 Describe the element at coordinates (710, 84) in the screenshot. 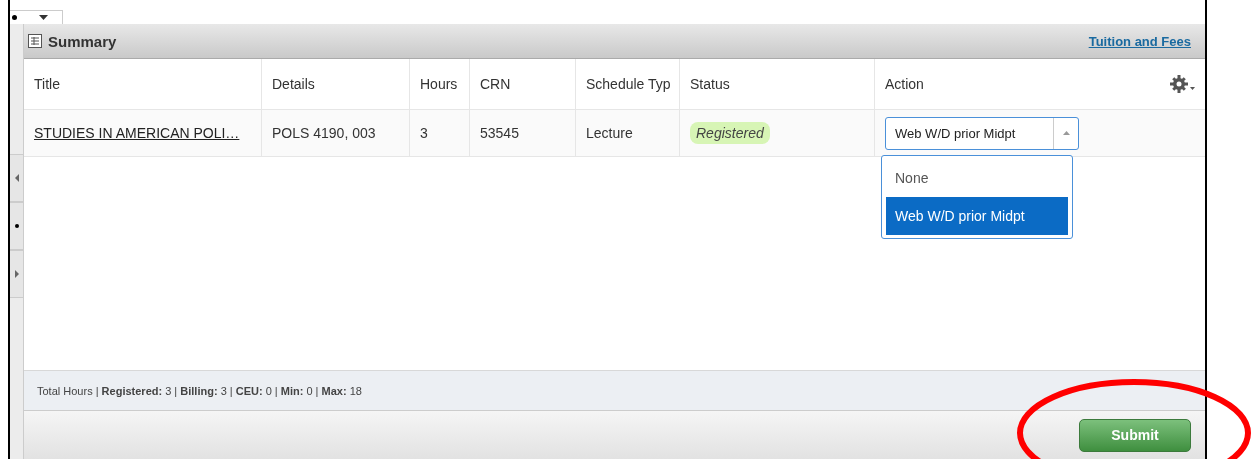

I see `column-header: Status` at that location.